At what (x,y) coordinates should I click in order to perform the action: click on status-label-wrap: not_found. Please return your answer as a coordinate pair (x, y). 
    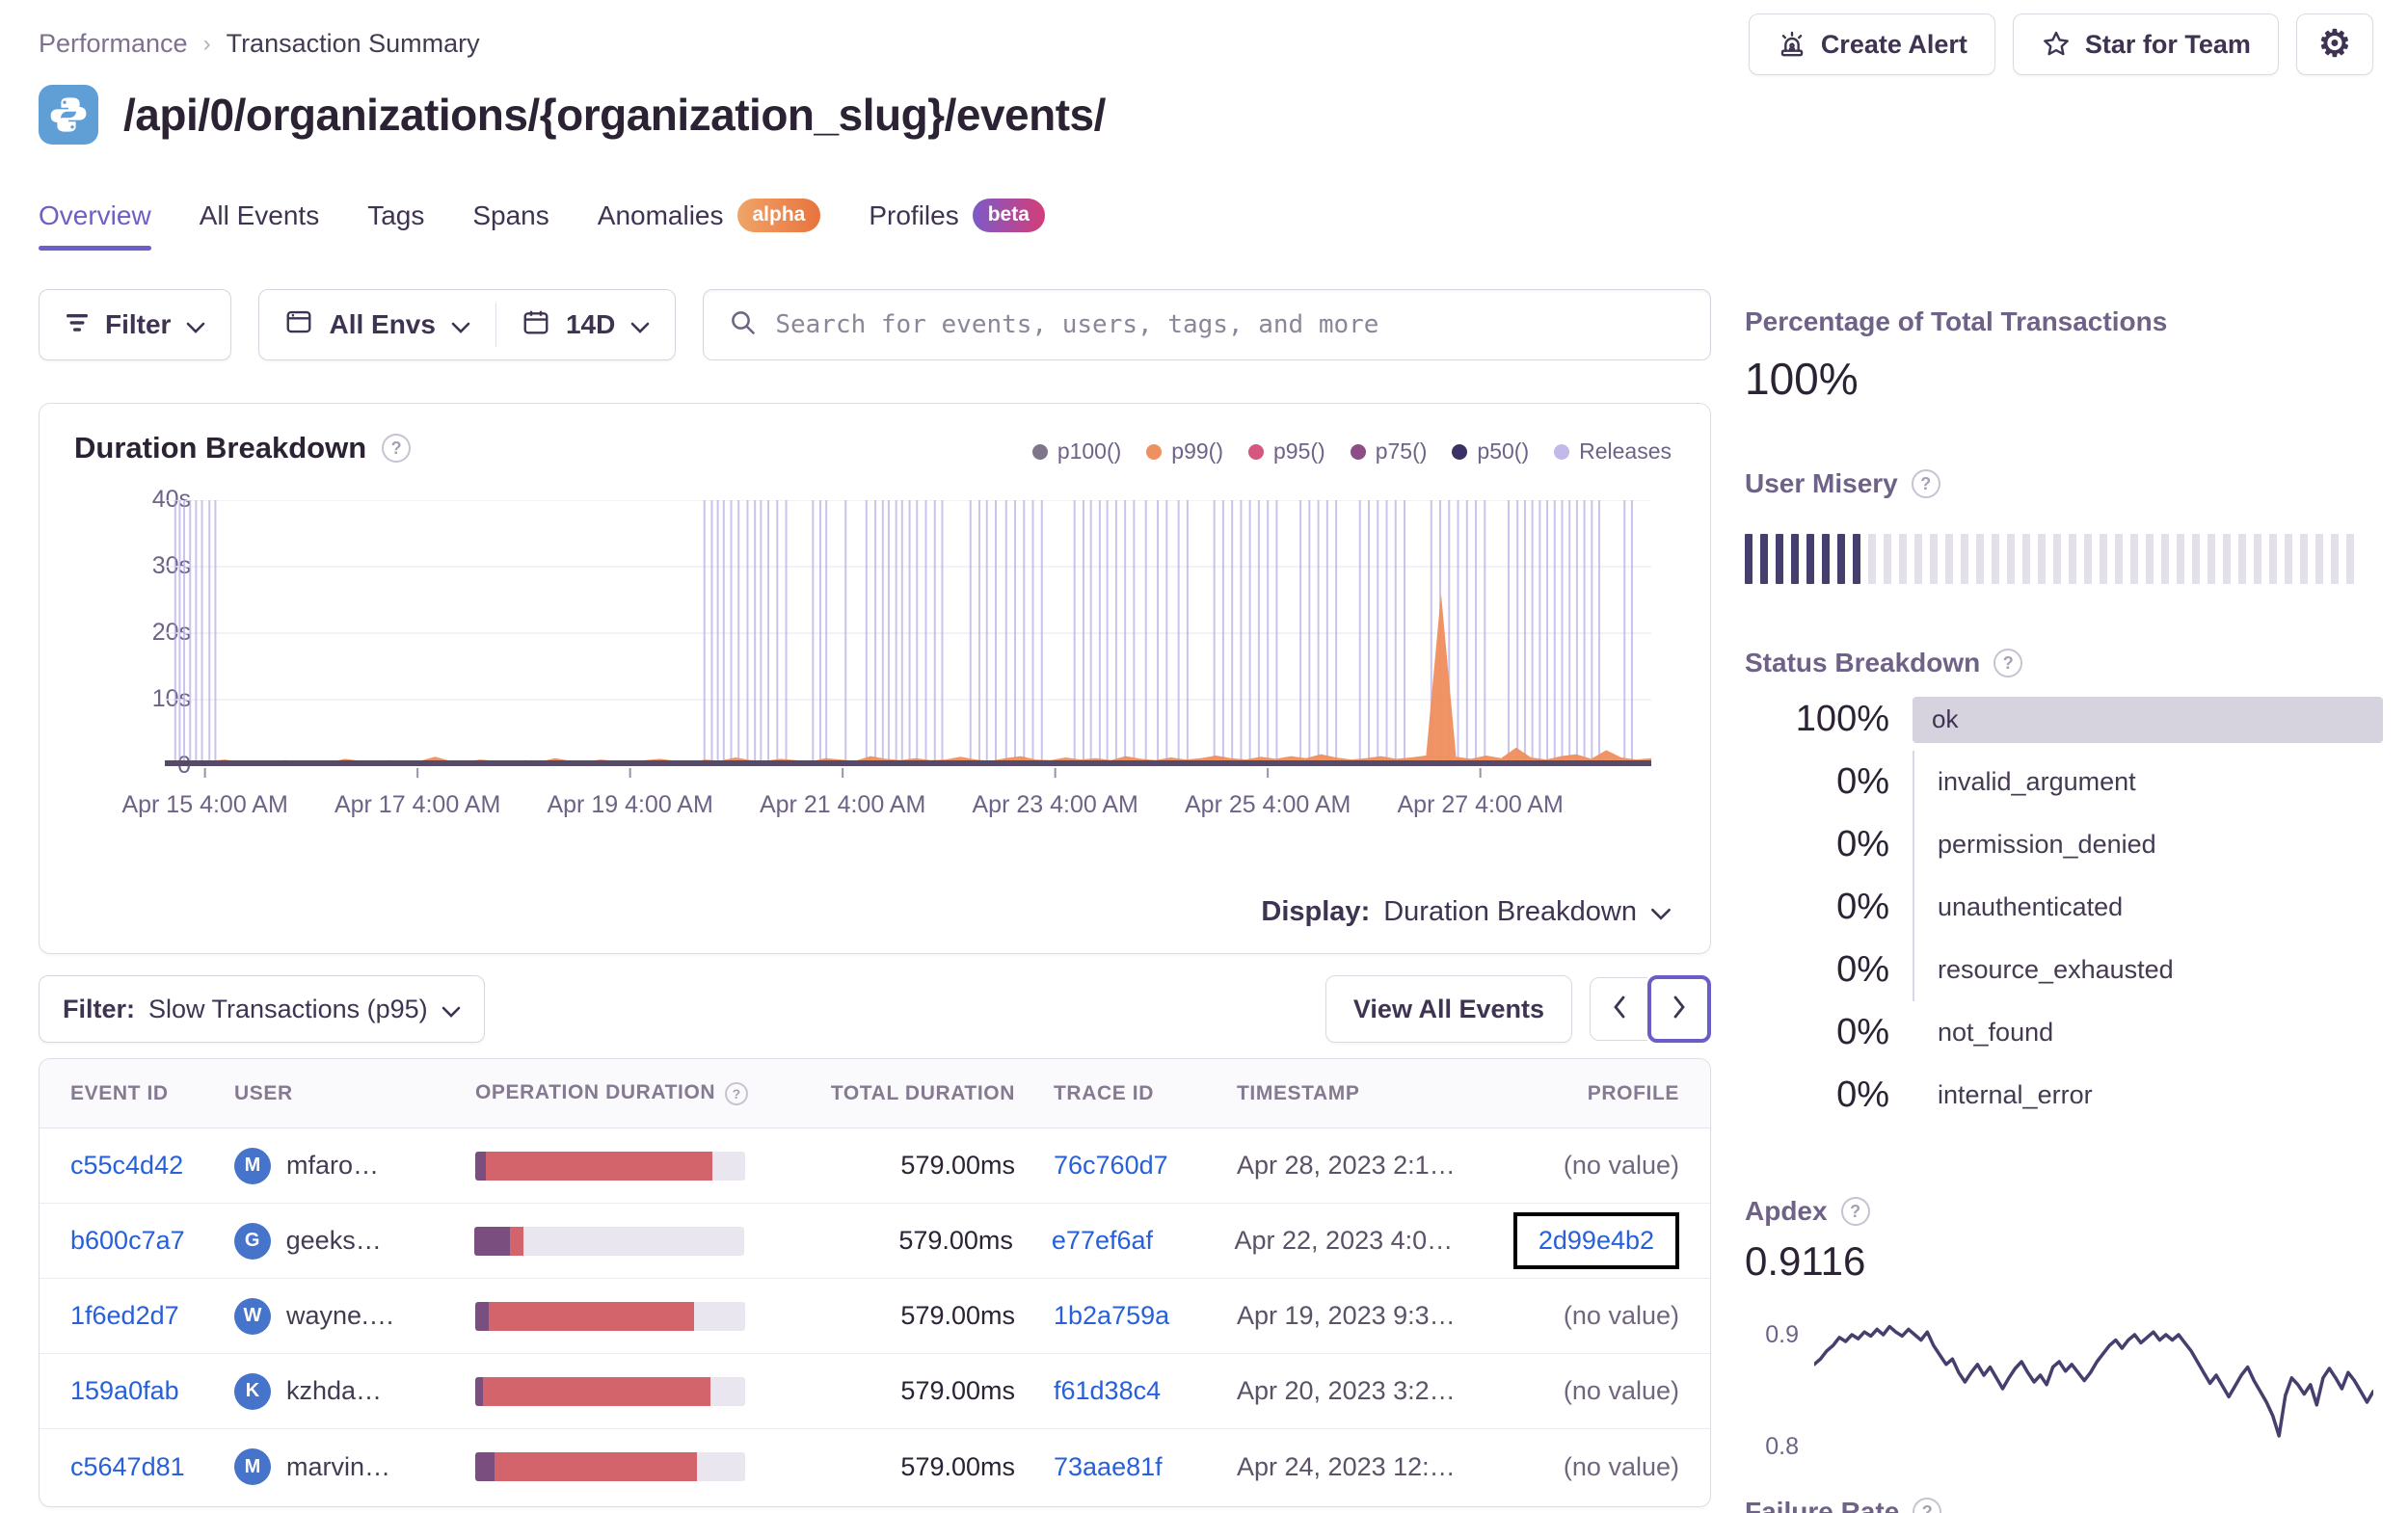
    Looking at the image, I should click on (2148, 1032).